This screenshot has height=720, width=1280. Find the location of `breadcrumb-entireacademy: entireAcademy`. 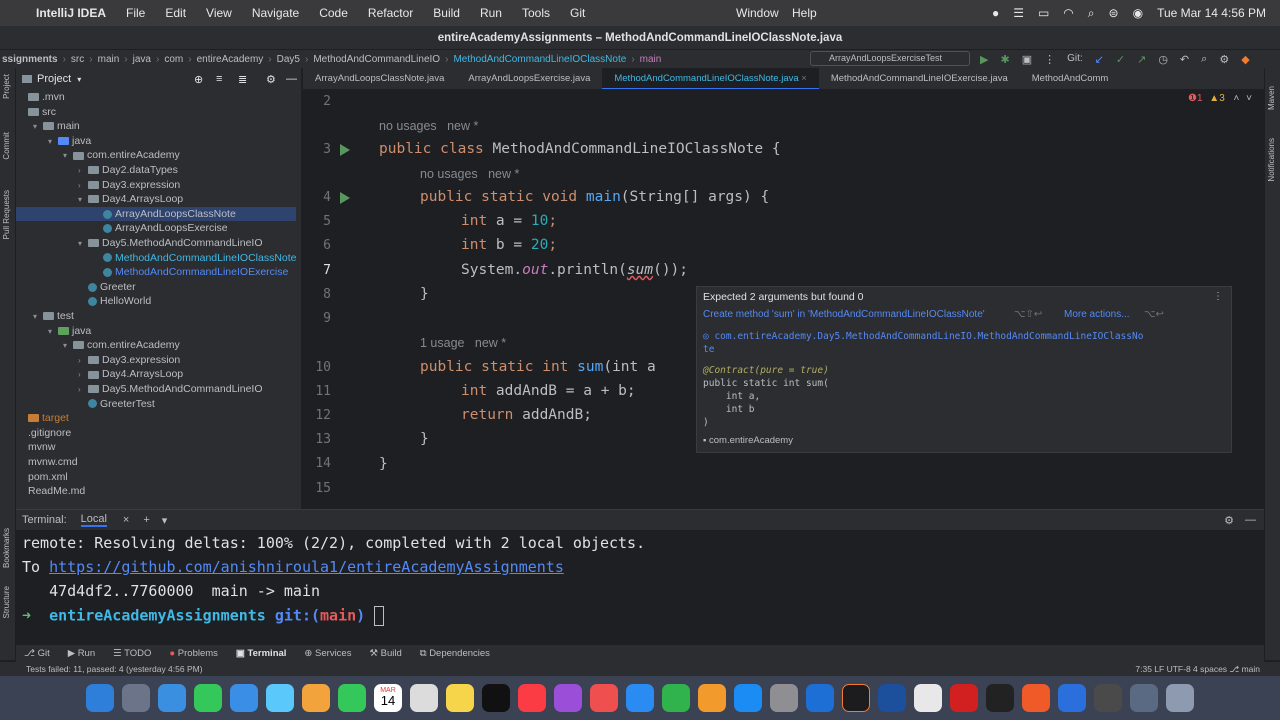

breadcrumb-entireacademy: entireAcademy is located at coordinates (230, 59).